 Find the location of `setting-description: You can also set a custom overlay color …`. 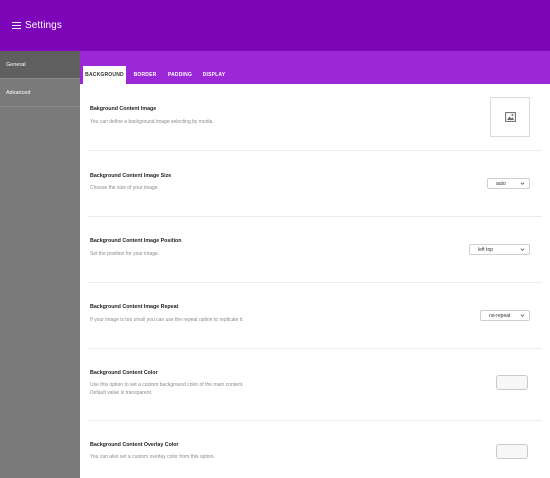

setting-description: You can also set a custom overlay color … is located at coordinates (152, 457).